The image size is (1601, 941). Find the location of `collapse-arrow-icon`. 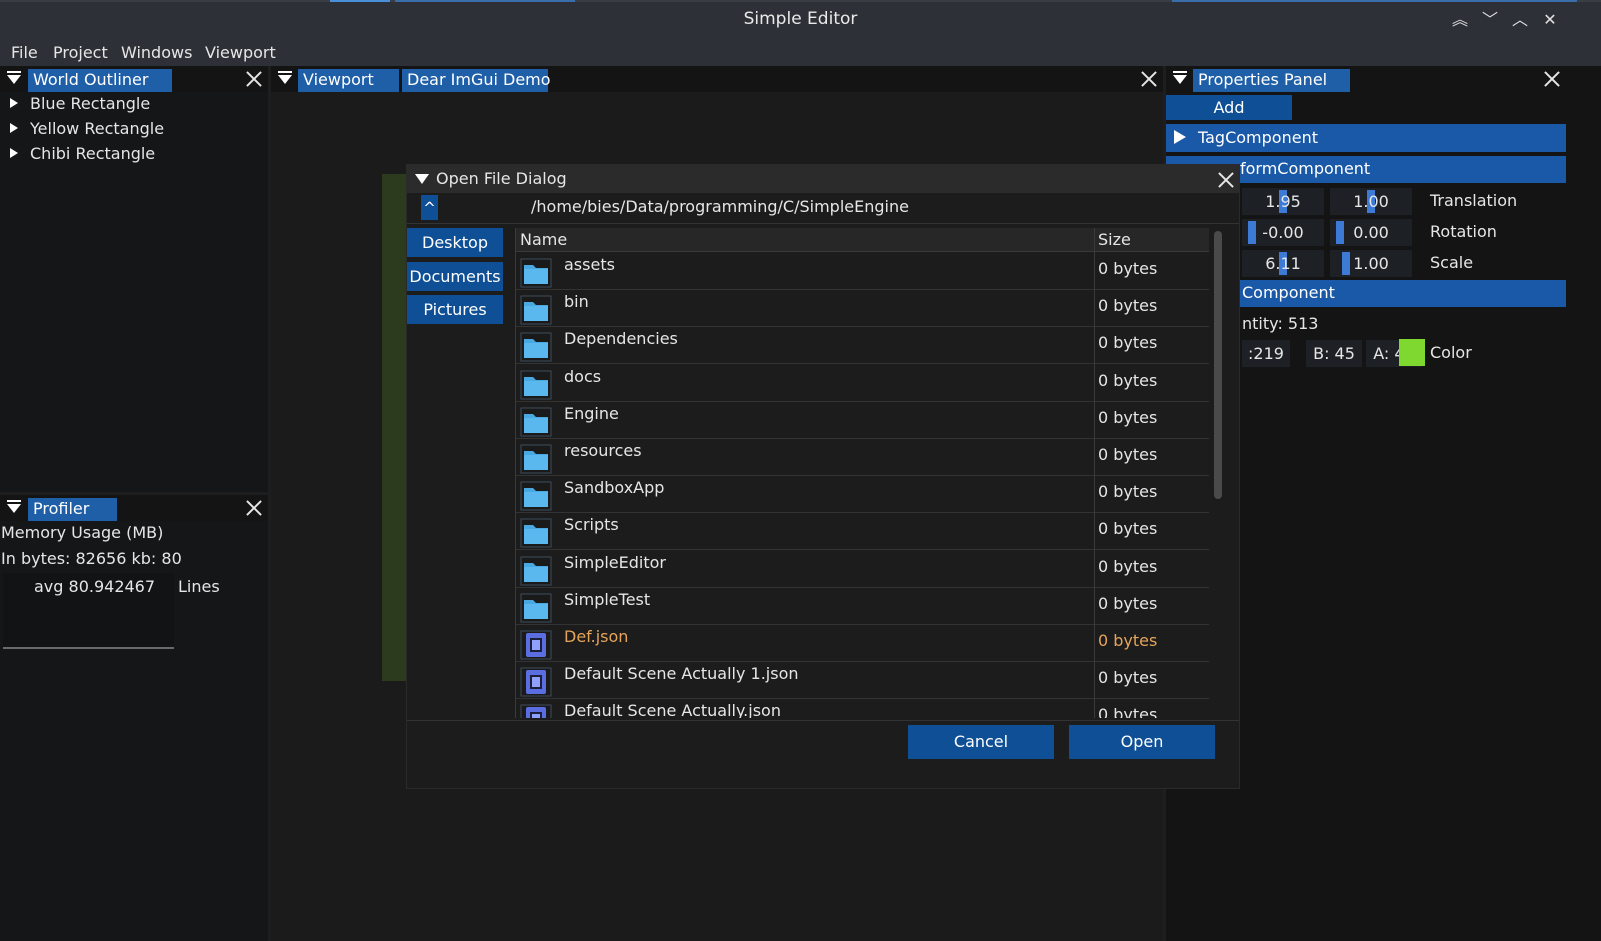

collapse-arrow-icon is located at coordinates (422, 179).